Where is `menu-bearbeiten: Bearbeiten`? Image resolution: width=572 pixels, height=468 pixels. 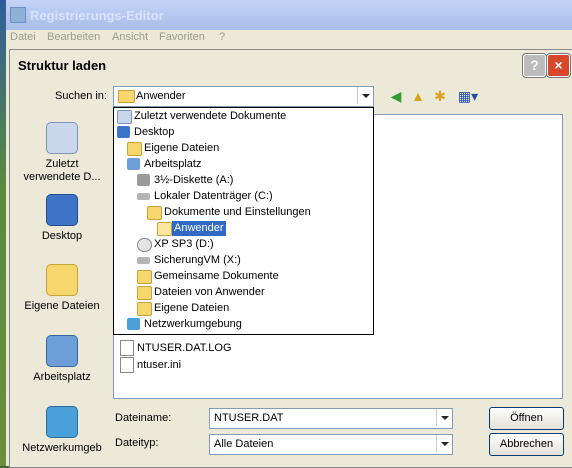 menu-bearbeiten: Bearbeiten is located at coordinates (73, 37).